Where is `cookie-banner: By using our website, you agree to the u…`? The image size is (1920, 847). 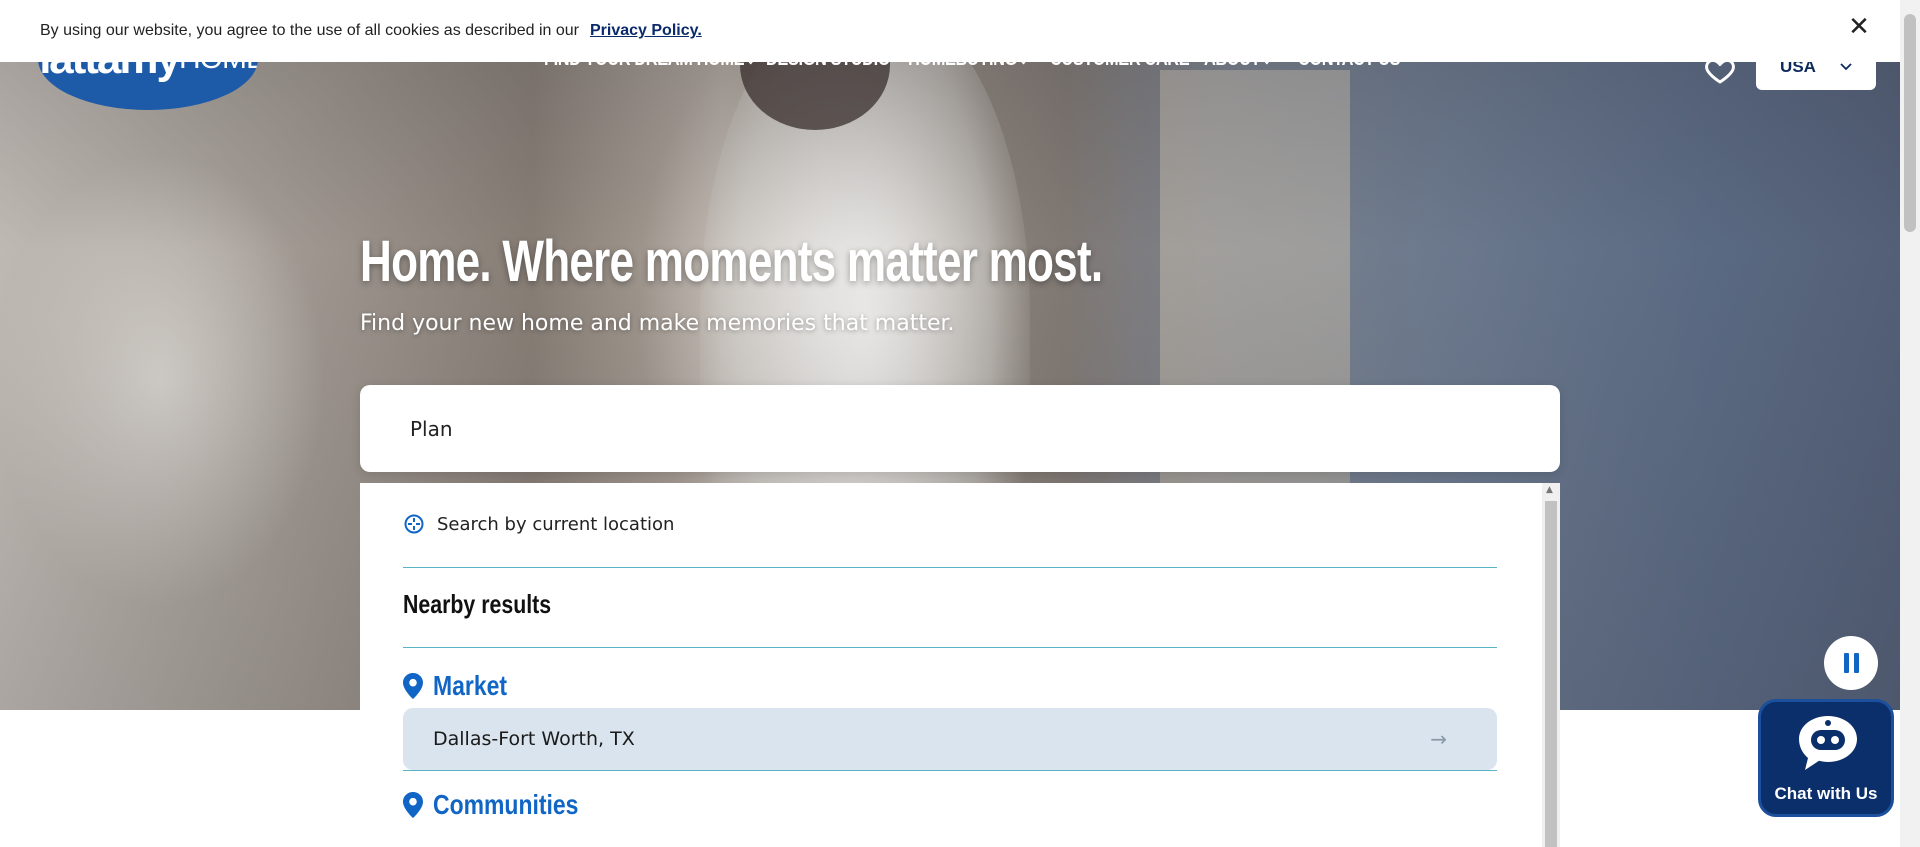 cookie-banner: By using our website, you agree to the u… is located at coordinates (950, 31).